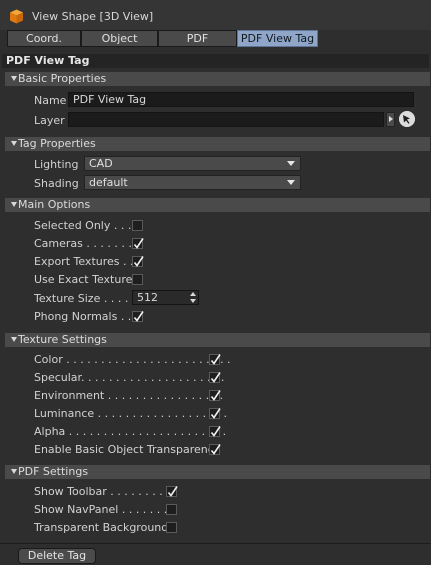 The height and width of the screenshot is (565, 431). Describe the element at coordinates (57, 556) in the screenshot. I see `delete-tag-button: Delete Tag` at that location.